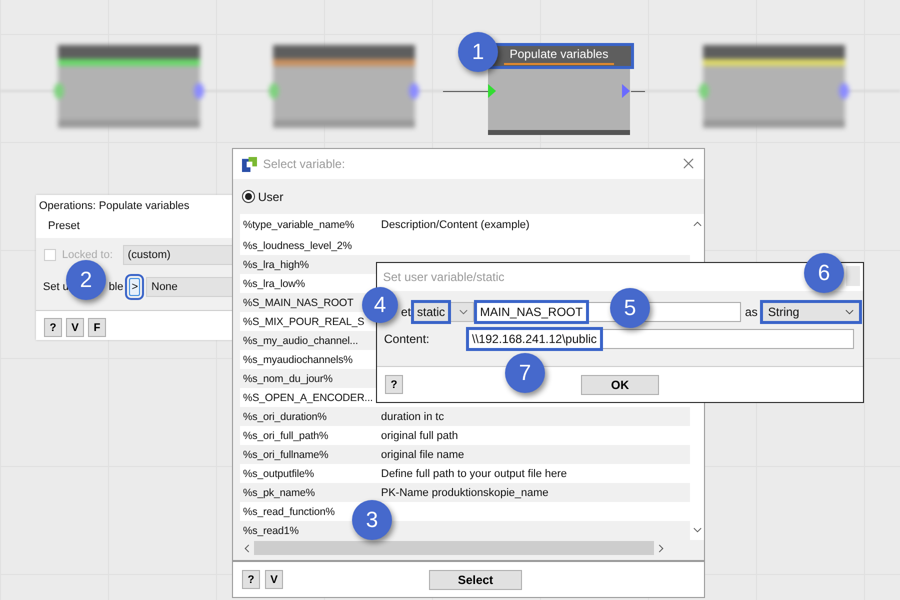 The width and height of the screenshot is (900, 600). I want to click on column-header: %type_variable_name%, so click(298, 225).